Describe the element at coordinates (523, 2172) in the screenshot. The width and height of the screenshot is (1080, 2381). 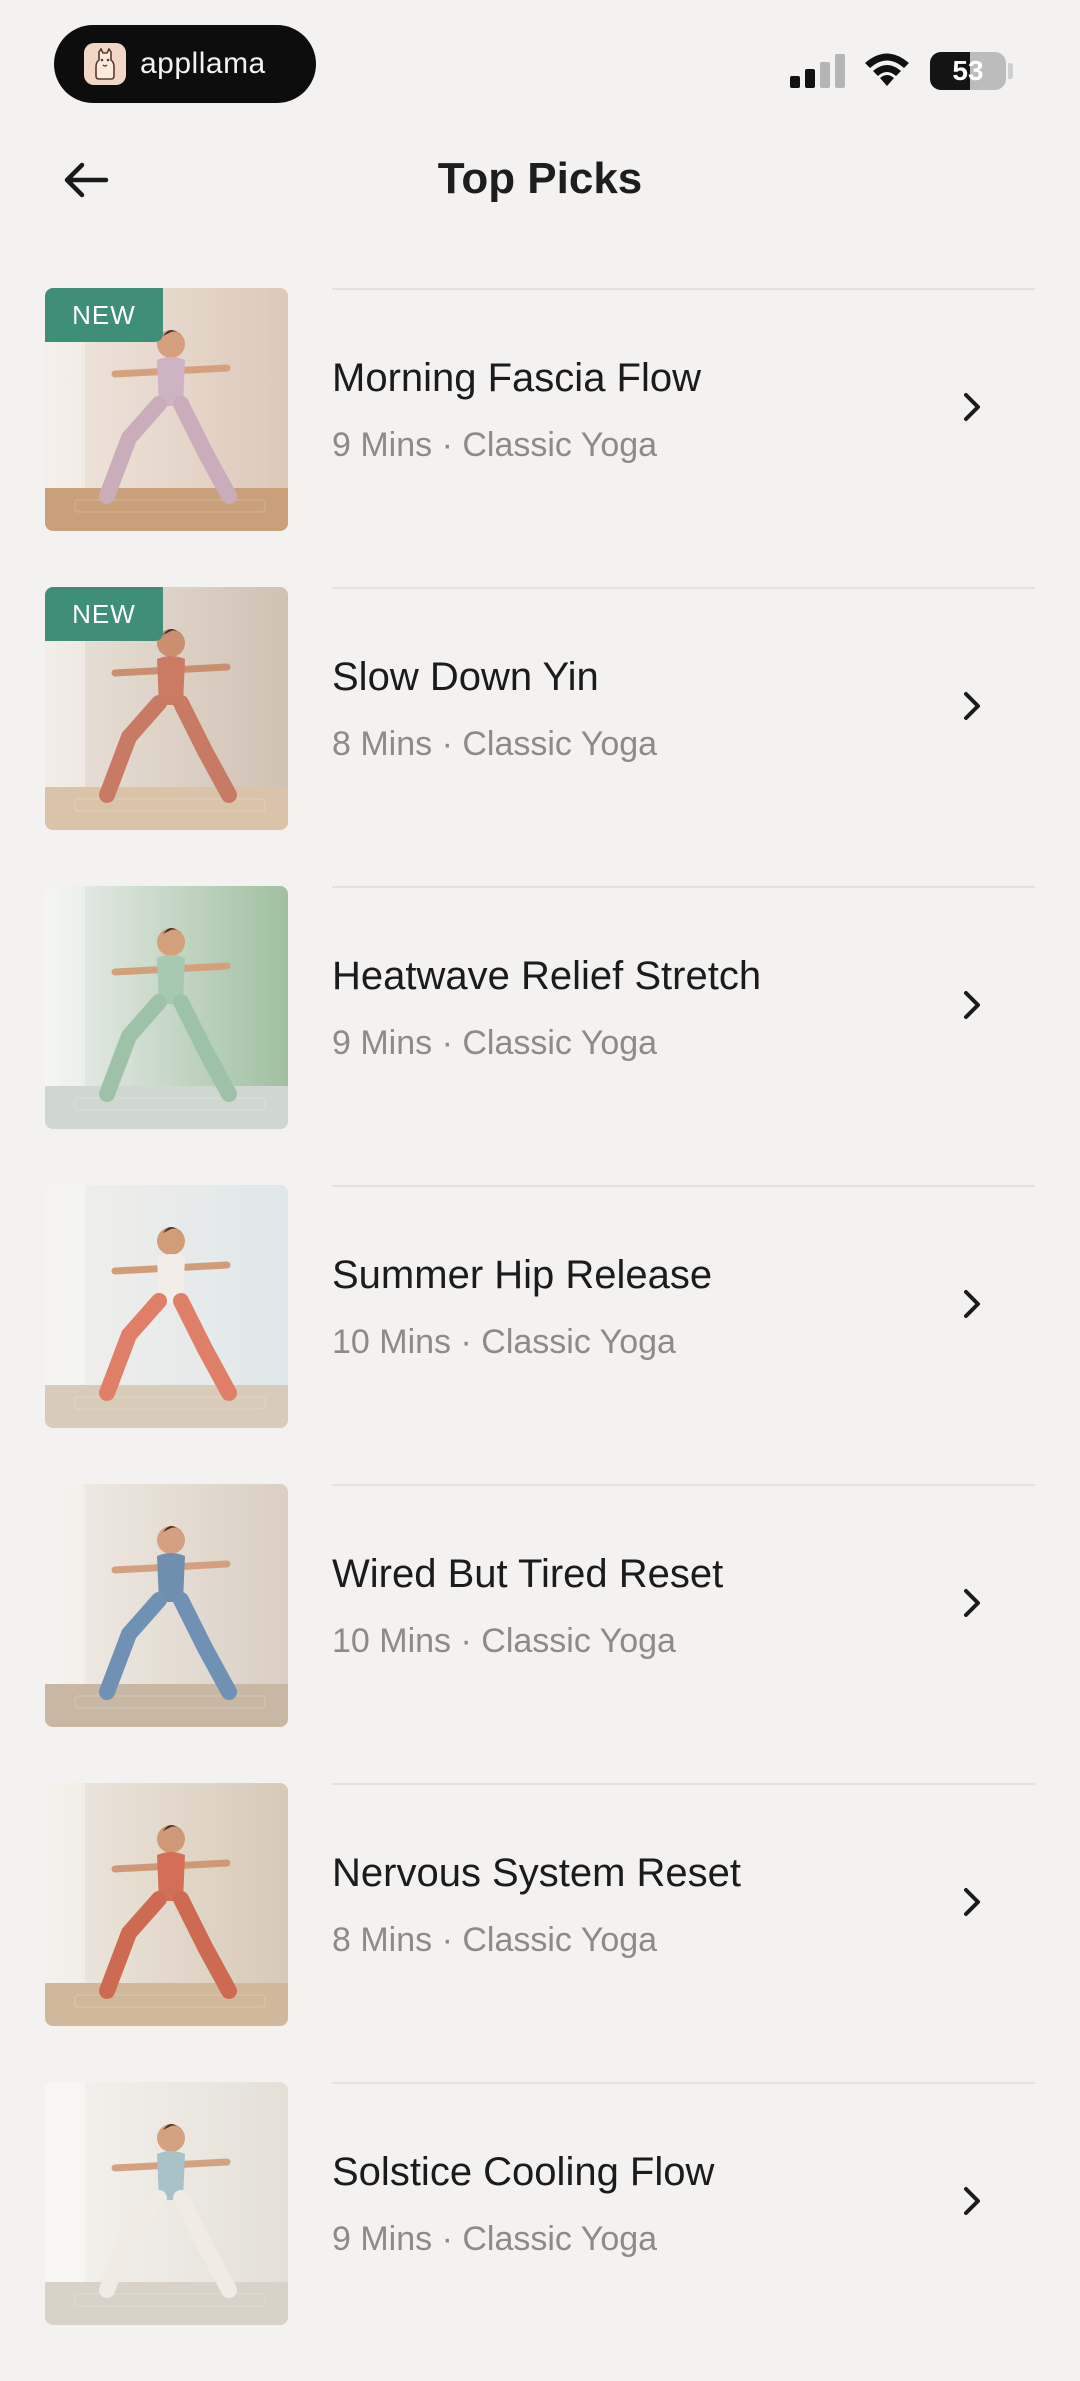
I see `workout-title: Solstice Cooling Flow` at that location.